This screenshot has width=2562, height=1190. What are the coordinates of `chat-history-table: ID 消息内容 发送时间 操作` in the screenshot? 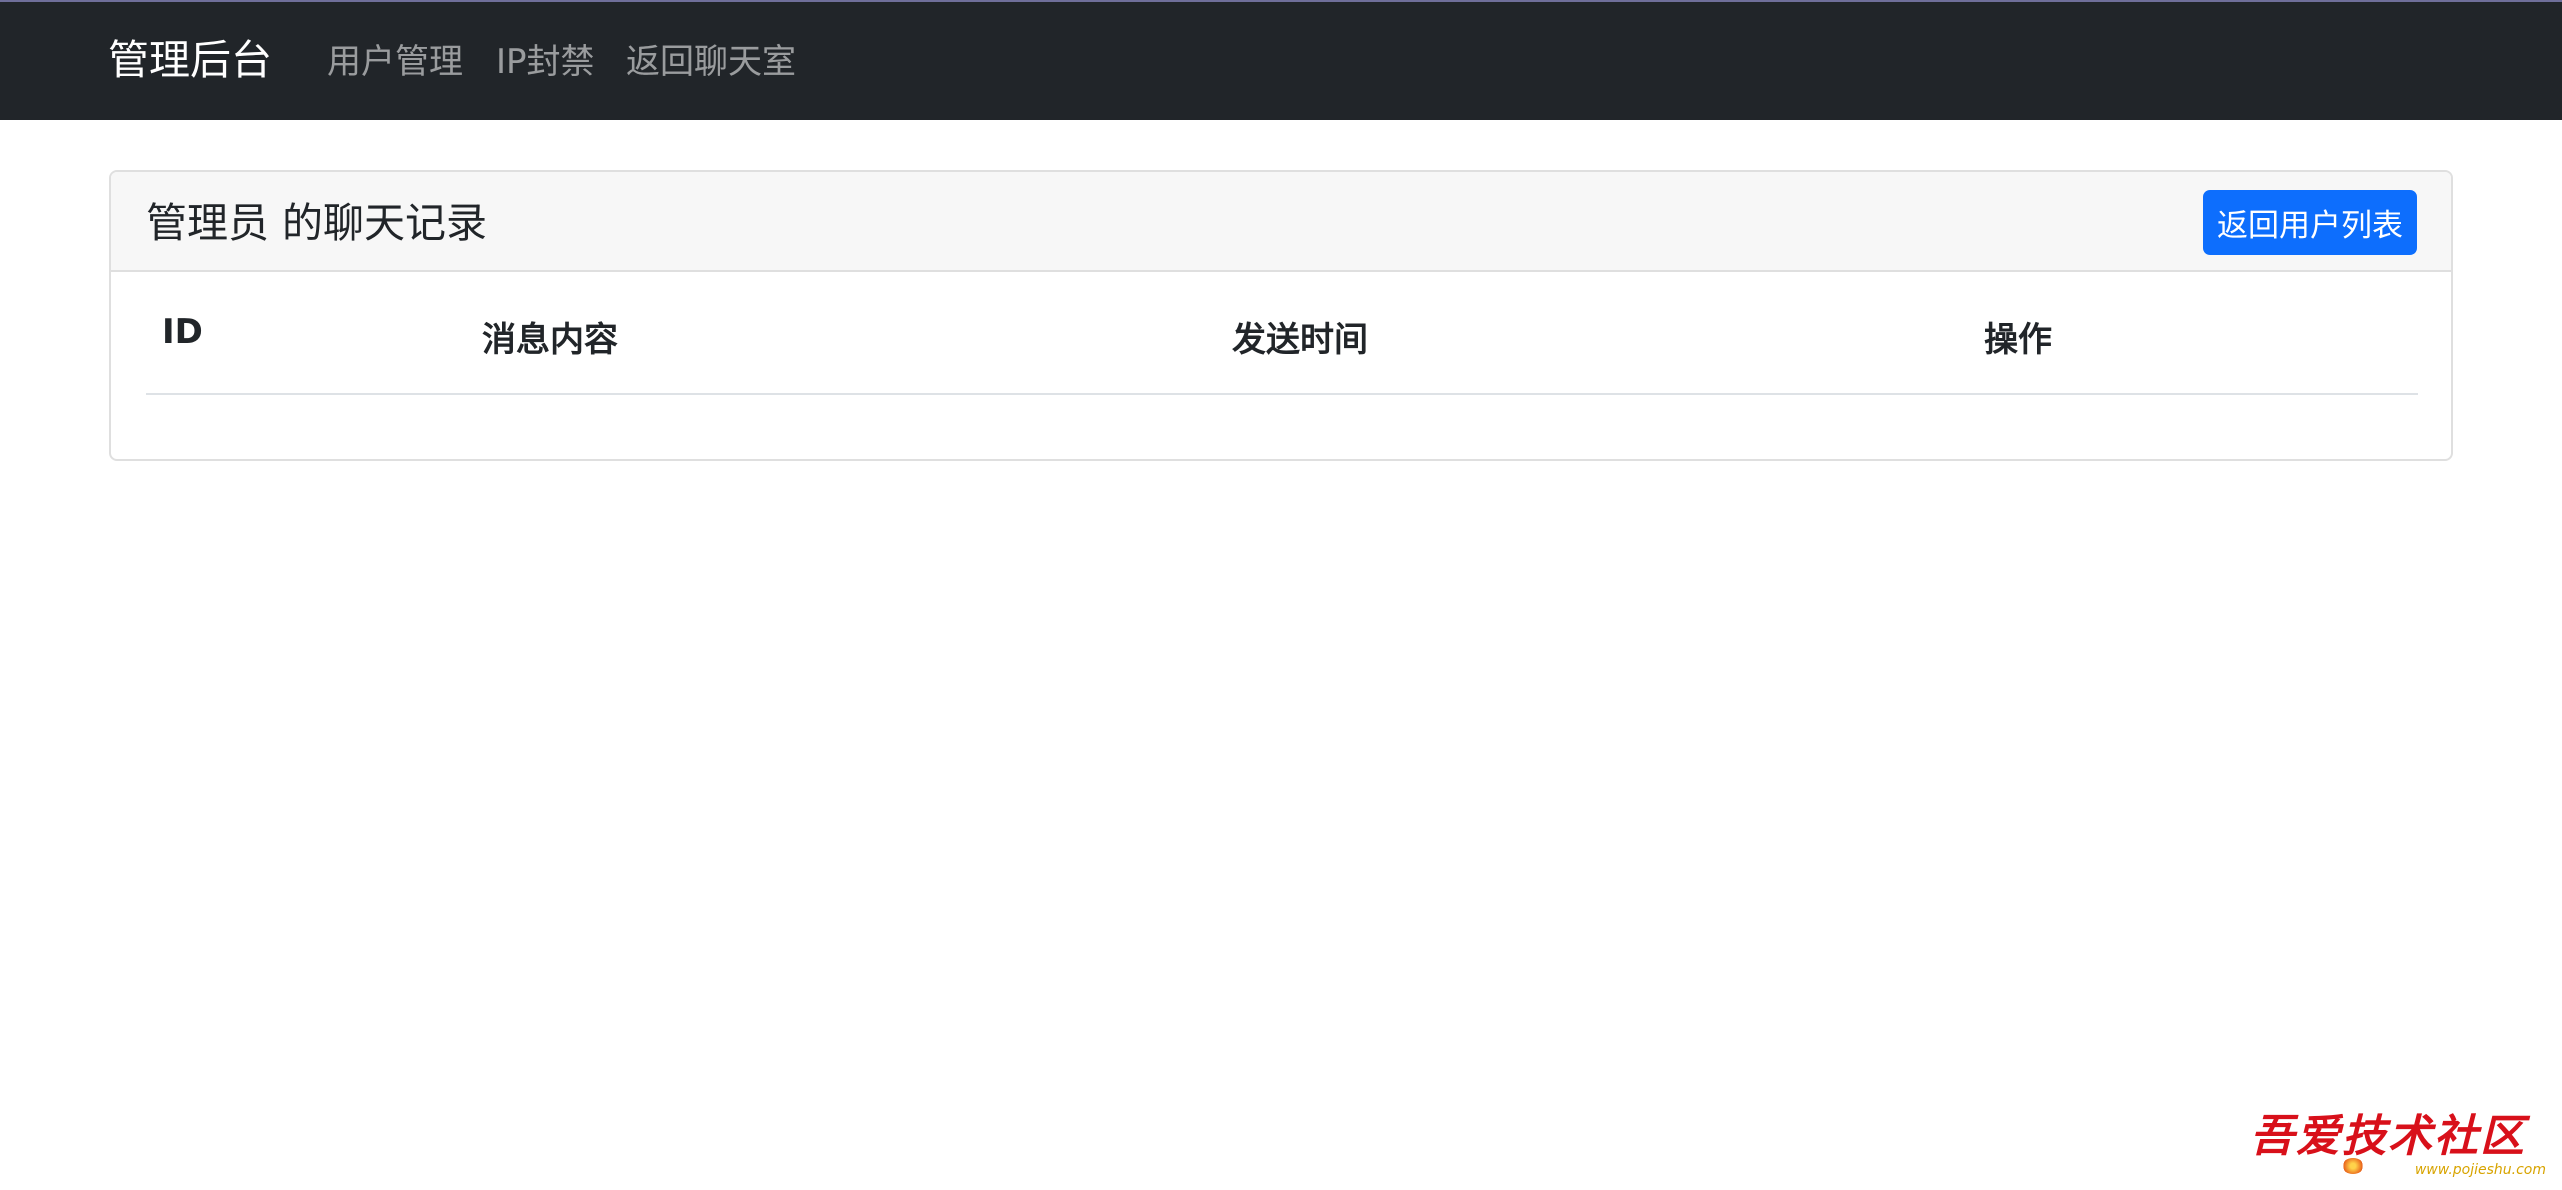 It's located at (1282, 333).